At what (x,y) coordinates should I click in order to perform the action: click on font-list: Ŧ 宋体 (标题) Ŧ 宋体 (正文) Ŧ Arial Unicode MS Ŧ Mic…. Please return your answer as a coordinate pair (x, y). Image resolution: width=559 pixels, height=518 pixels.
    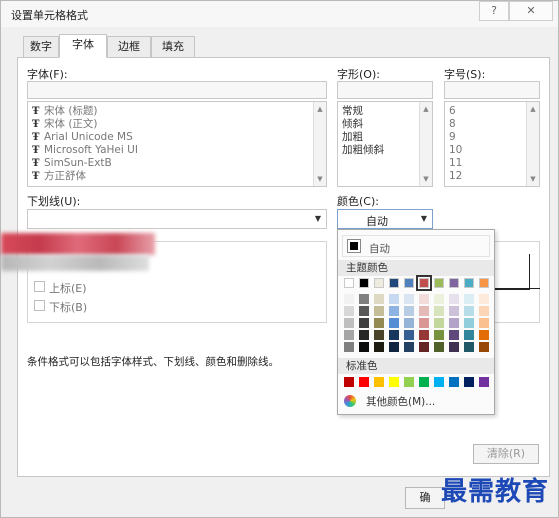
    Looking at the image, I should click on (177, 144).